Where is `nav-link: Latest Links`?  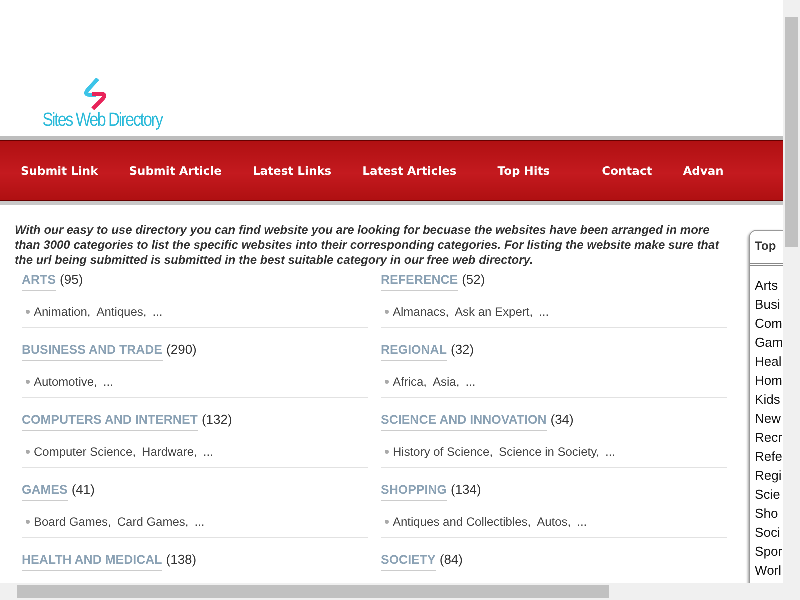
nav-link: Latest Links is located at coordinates (292, 171).